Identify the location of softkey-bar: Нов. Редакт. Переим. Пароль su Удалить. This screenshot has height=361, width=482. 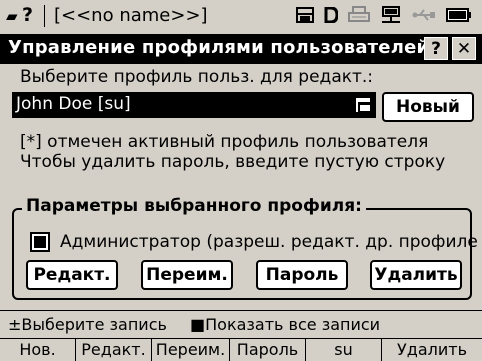
(241, 349).